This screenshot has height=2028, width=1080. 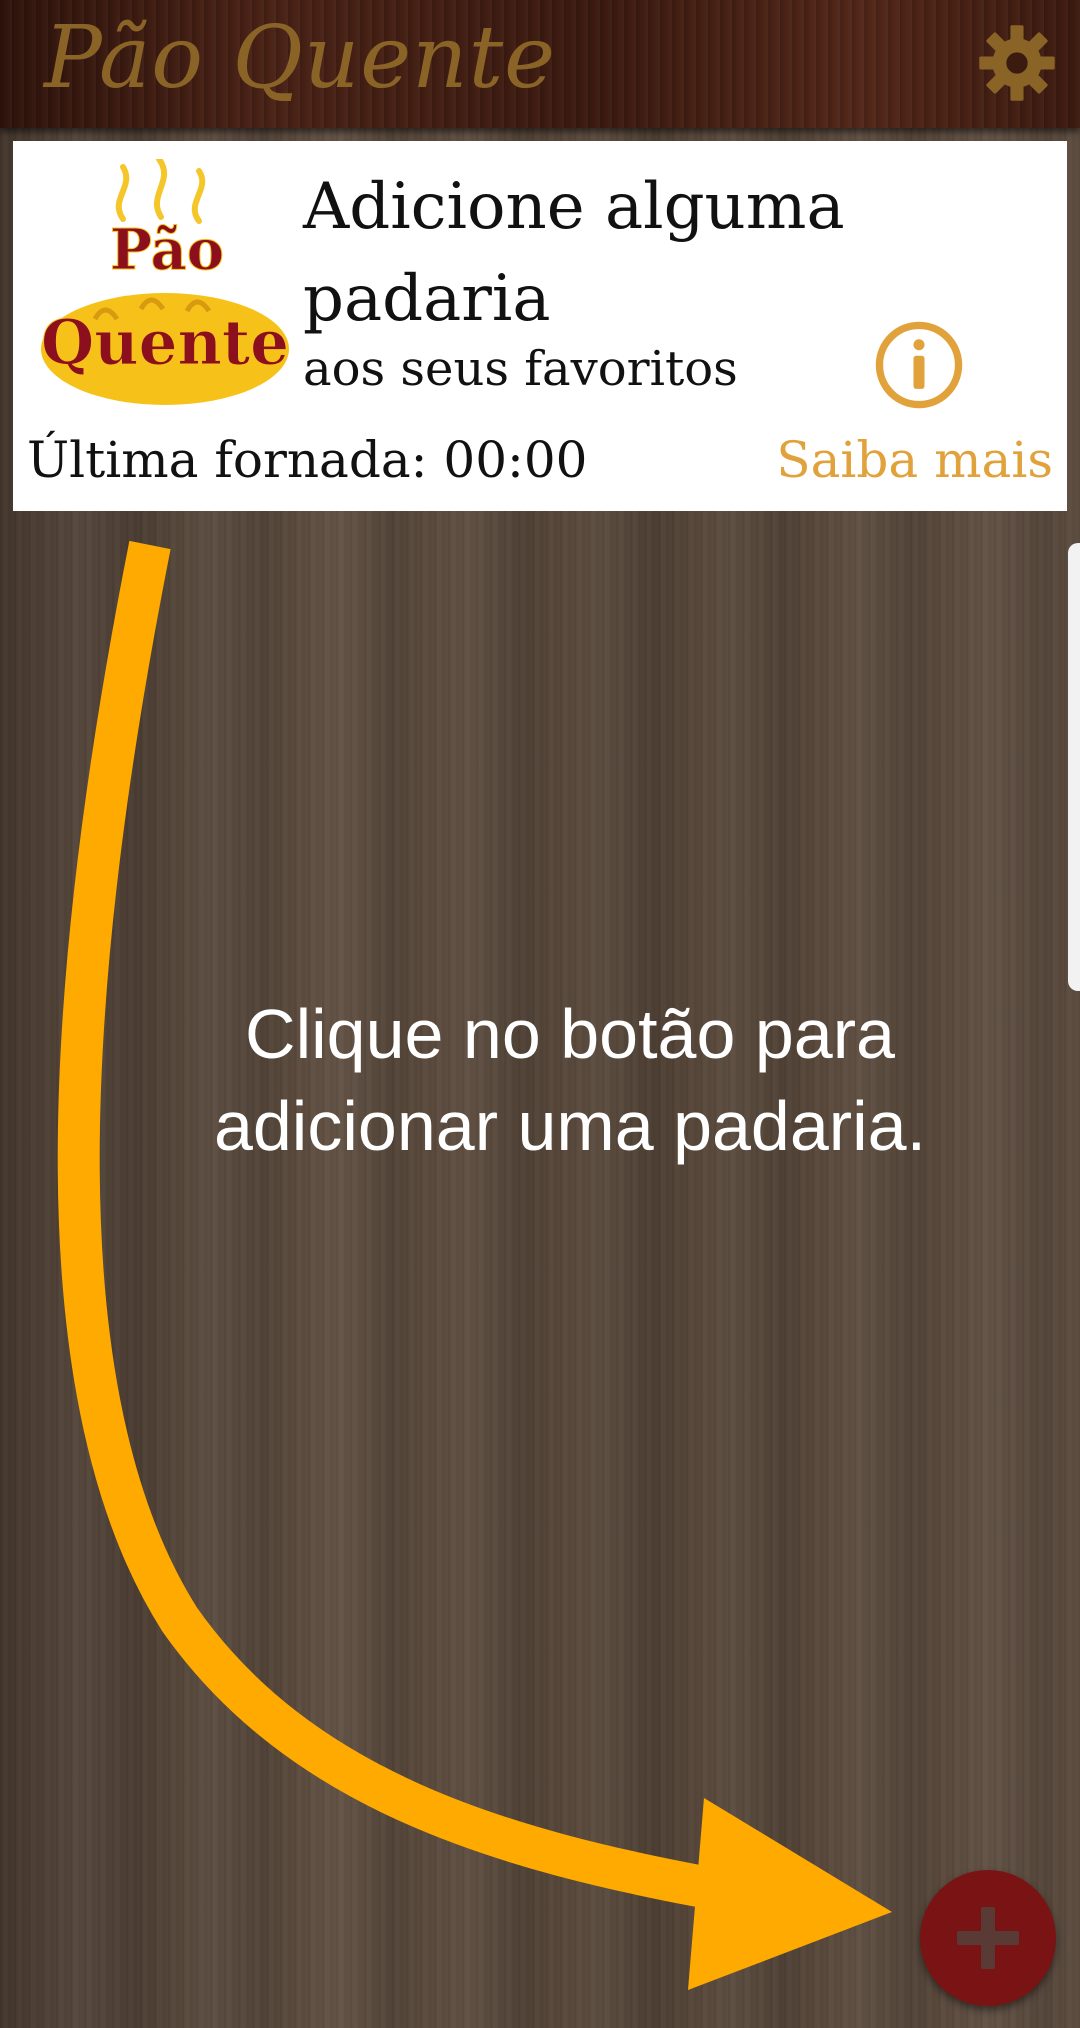 I want to click on add-bakery-button, so click(x=988, y=1938).